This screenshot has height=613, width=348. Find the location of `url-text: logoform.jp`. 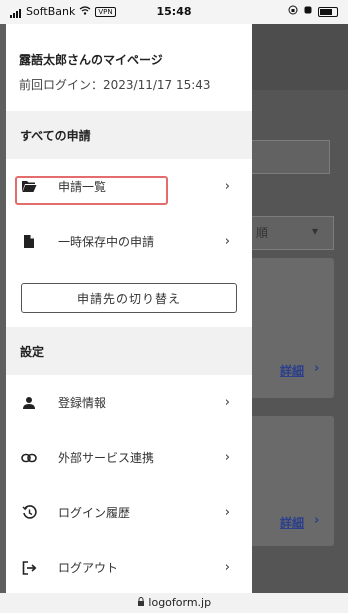

url-text: logoform.jp is located at coordinates (180, 602).